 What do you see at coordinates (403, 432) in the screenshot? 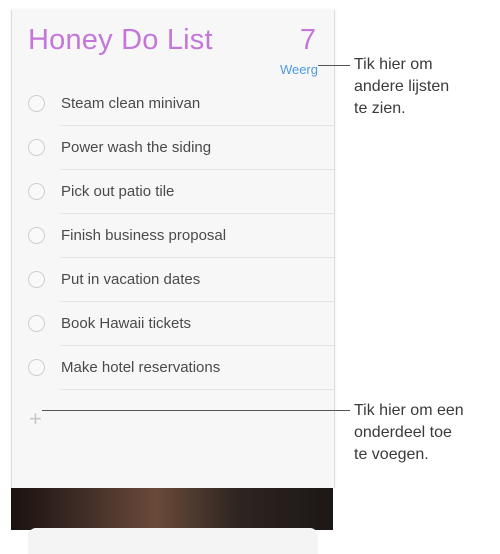
I see `callout-line-text: onderdeel toe` at bounding box center [403, 432].